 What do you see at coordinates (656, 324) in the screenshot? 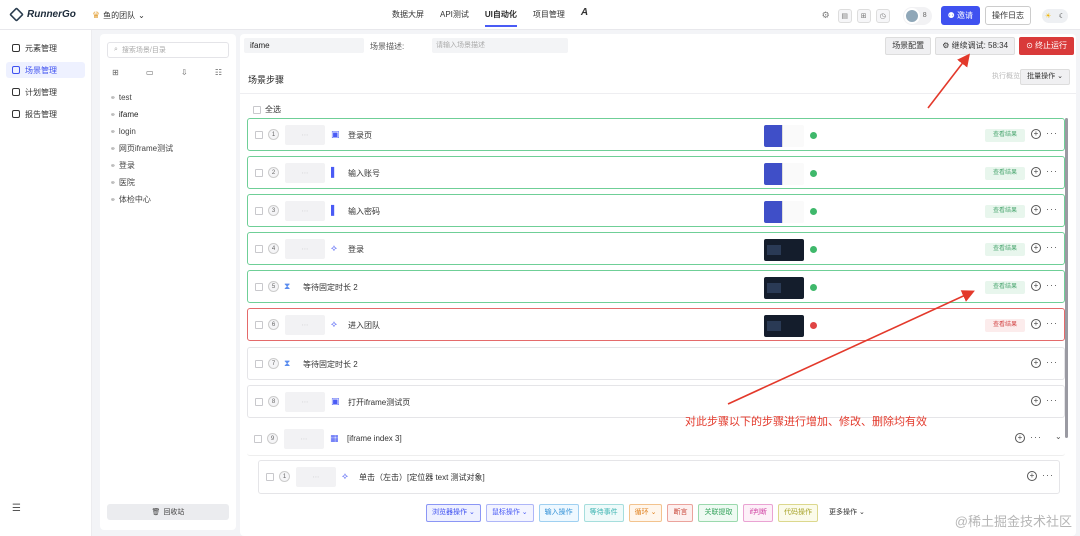
I see `step-row: 6 ⋯ ⟡ 进入团队 查看结果 + ···` at bounding box center [656, 324].